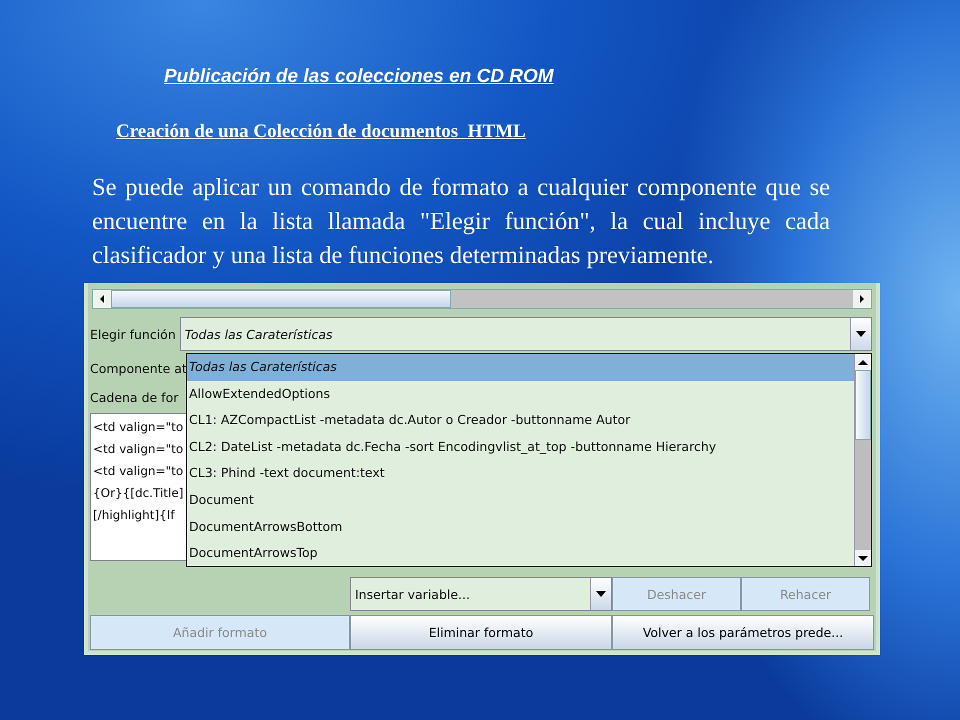 This screenshot has height=720, width=960. What do you see at coordinates (138, 493) in the screenshot?
I see `code-line: {Or}{[dc.Title]` at bounding box center [138, 493].